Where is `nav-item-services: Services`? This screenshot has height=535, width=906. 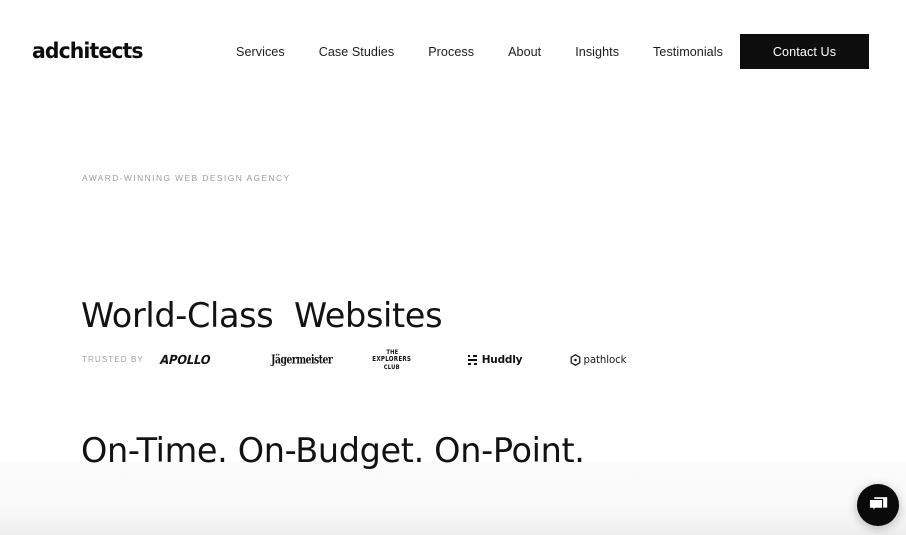 nav-item-services: Services is located at coordinates (265, 52).